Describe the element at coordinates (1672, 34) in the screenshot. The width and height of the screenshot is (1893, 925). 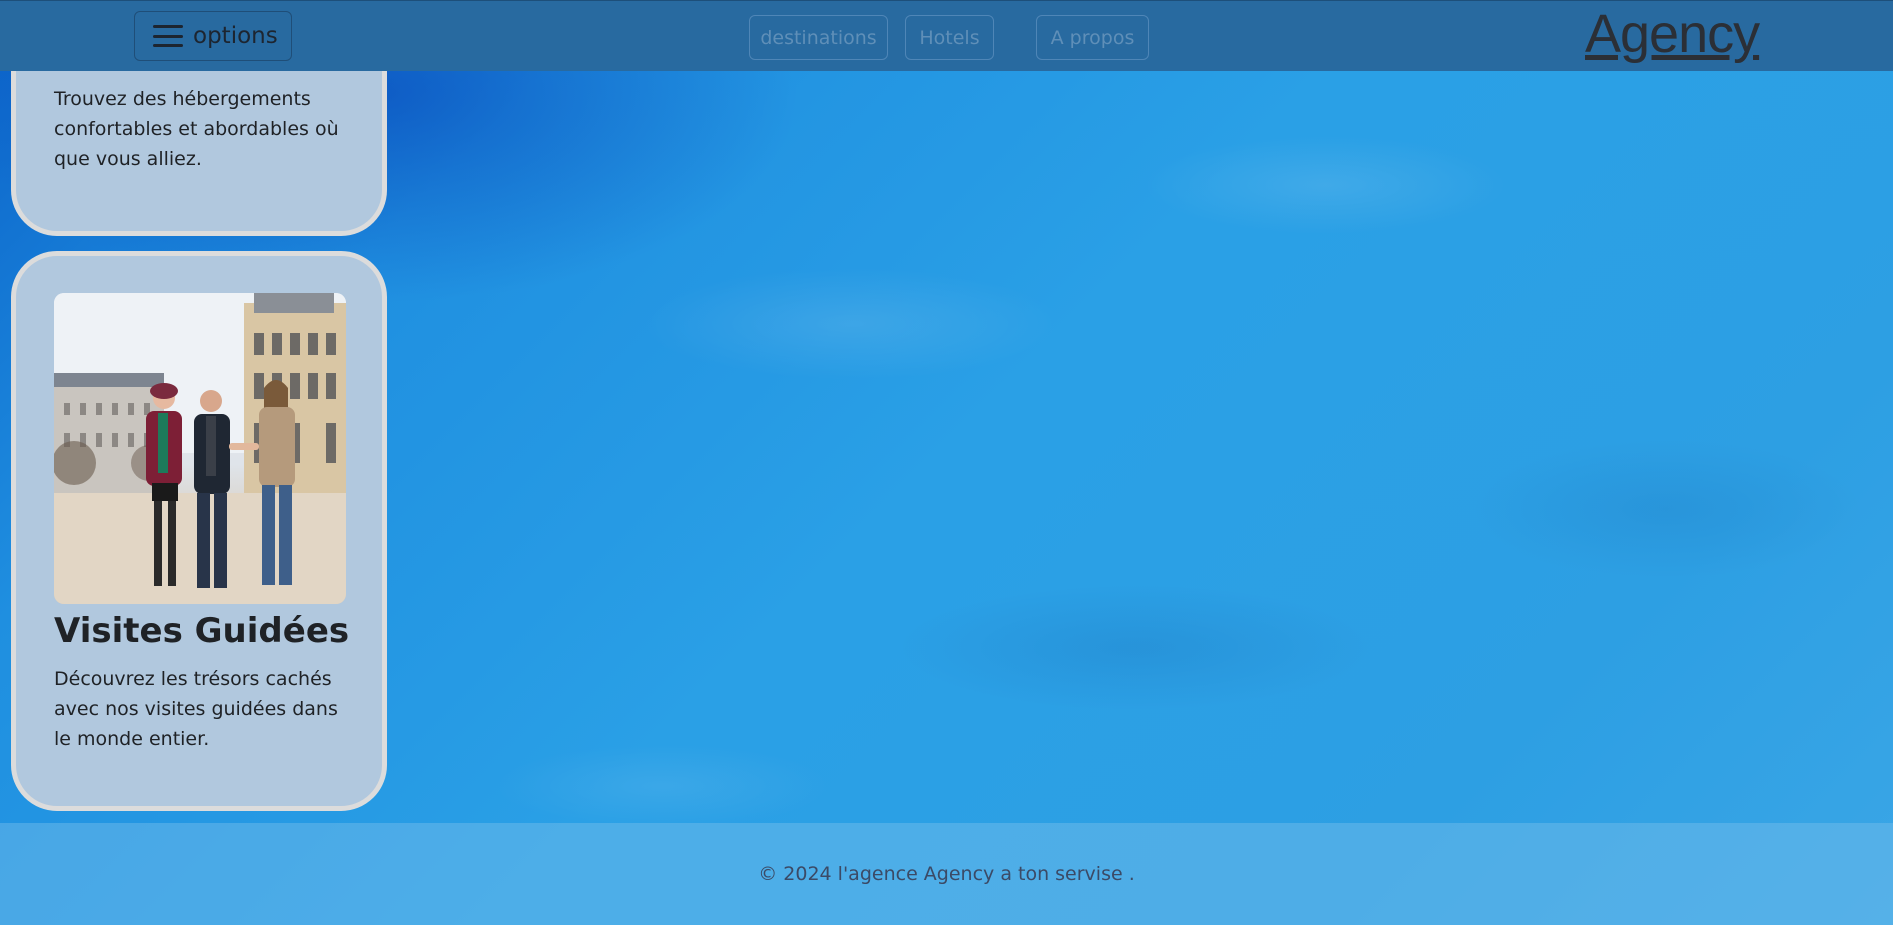
I see `brand-logo-link: Agency` at that location.